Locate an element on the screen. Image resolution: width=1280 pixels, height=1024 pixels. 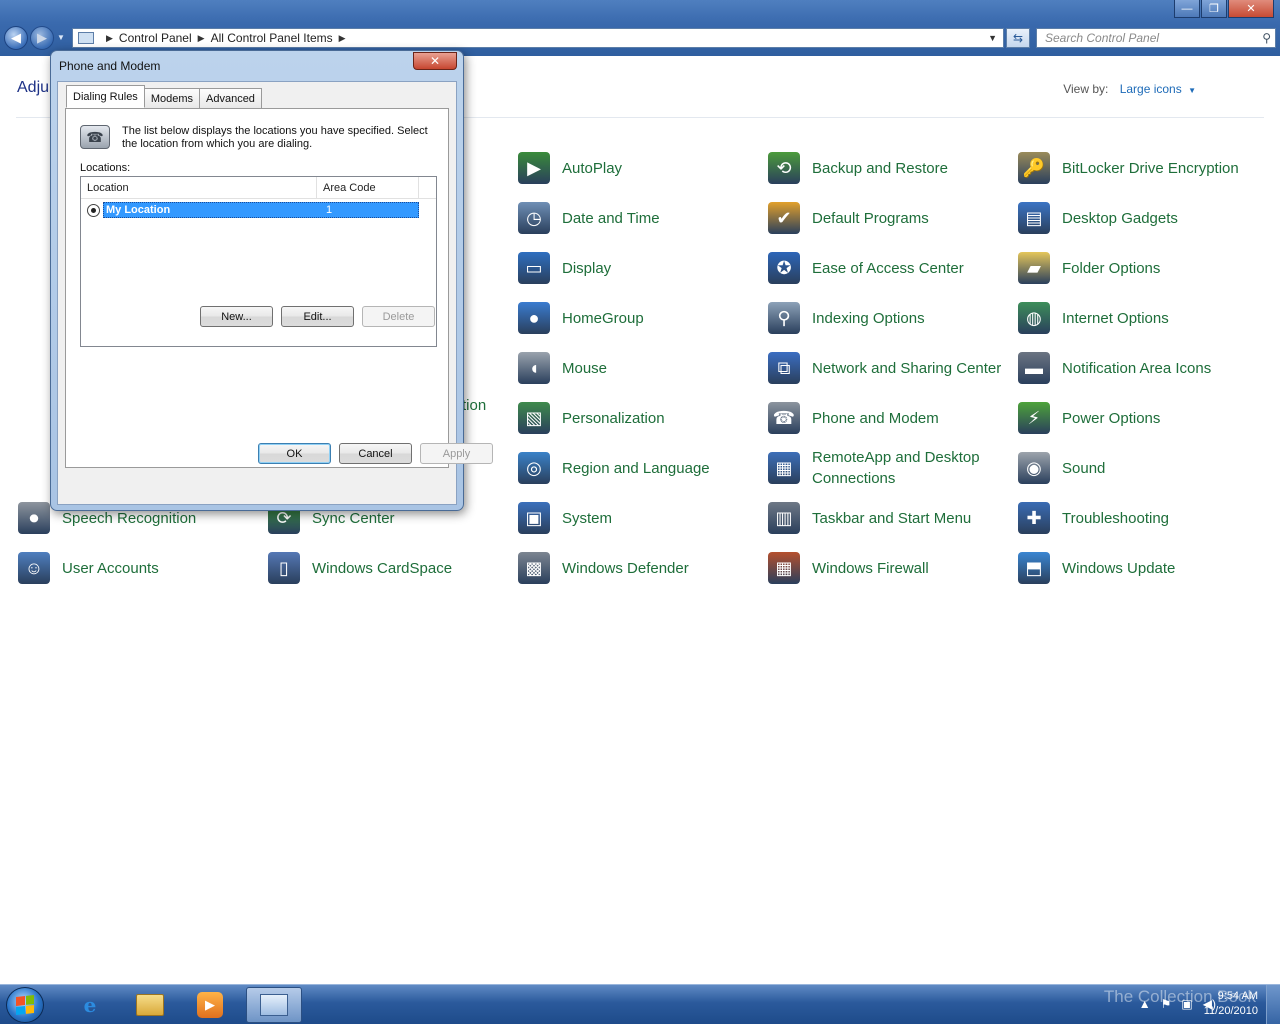
control-panel-item: ☎ Phone and Modem is located at coordinates (888, 418).